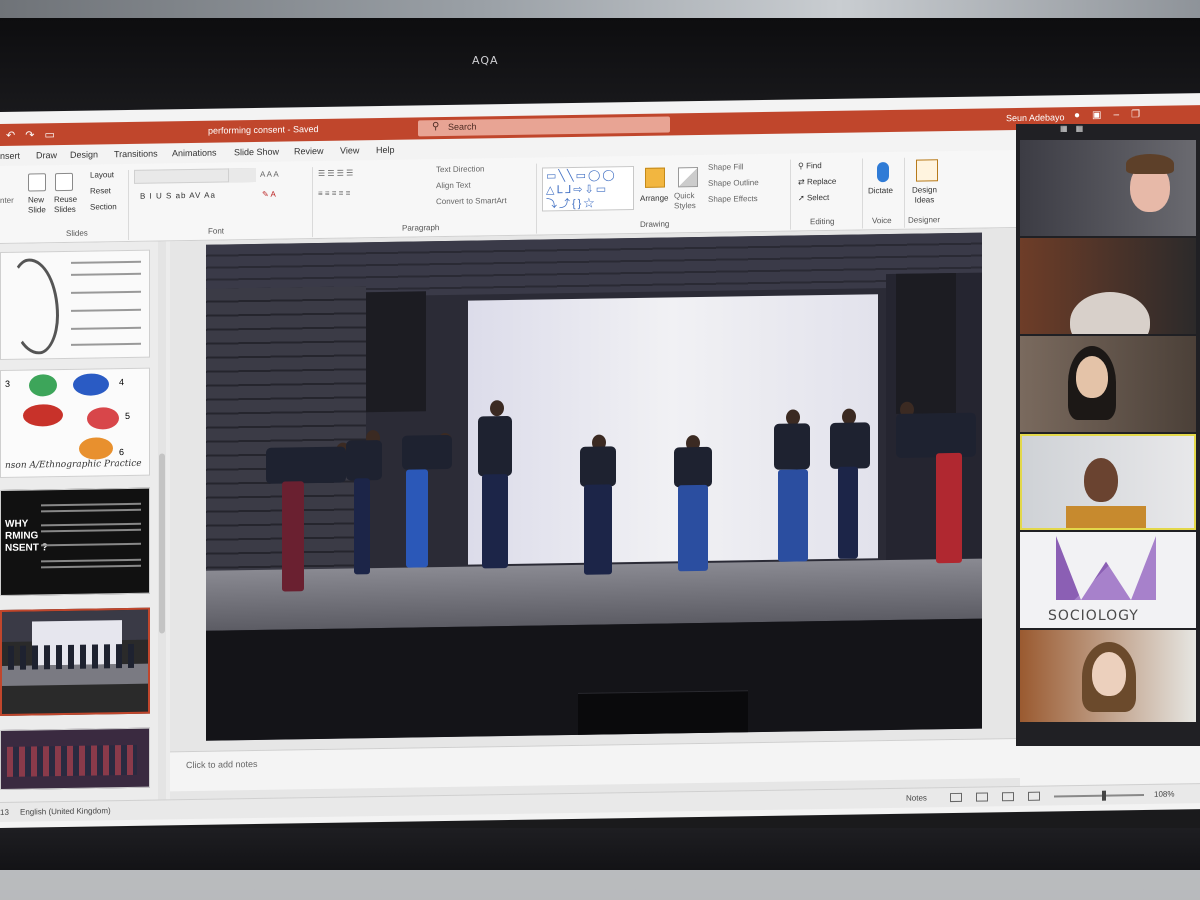 This screenshot has width=1200, height=900. What do you see at coordinates (685, 201) in the screenshot?
I see `quick-styles-button: Quick Styles` at bounding box center [685, 201].